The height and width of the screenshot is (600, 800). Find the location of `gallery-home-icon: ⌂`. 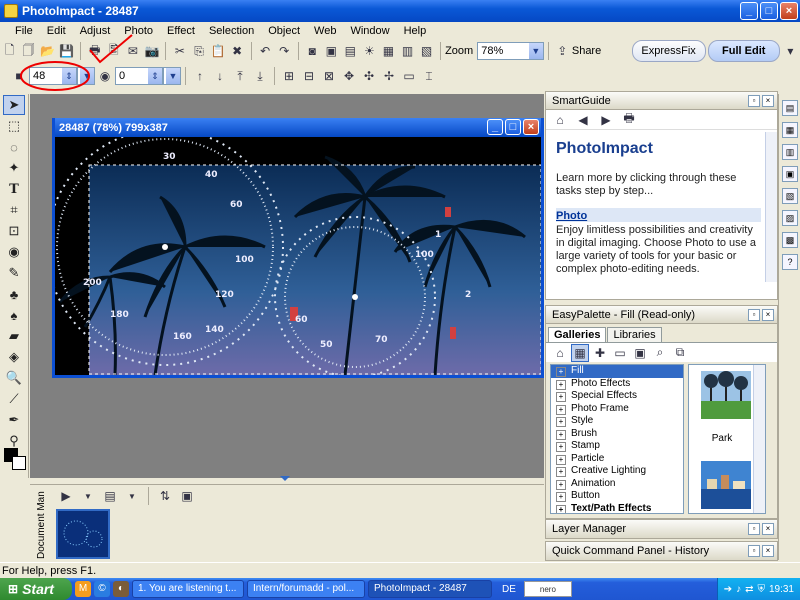

gallery-home-icon: ⌂ is located at coordinates (560, 353).